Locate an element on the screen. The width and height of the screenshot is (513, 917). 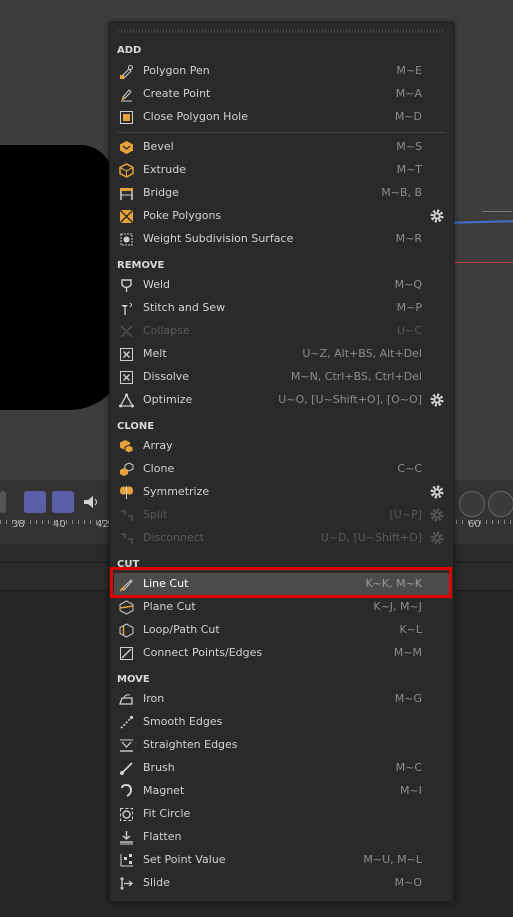
section-header-add: ADD is located at coordinates (129, 50).